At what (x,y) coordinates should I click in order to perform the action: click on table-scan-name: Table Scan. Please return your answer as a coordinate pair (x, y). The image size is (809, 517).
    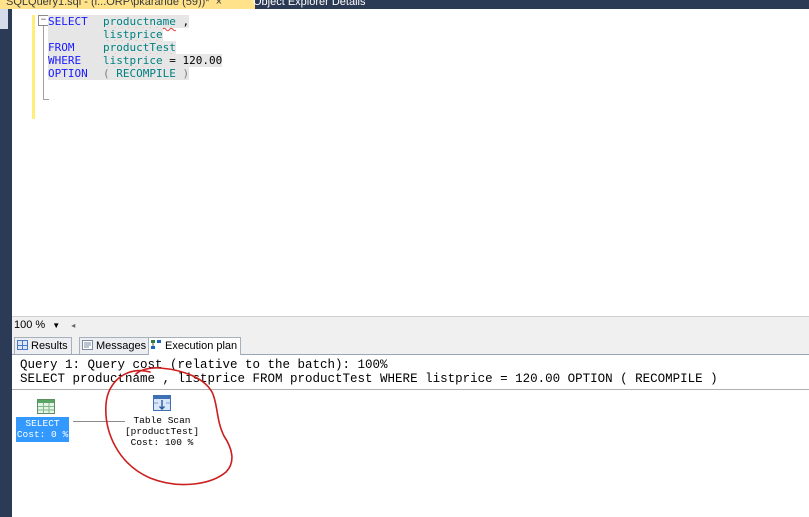
    Looking at the image, I should click on (162, 420).